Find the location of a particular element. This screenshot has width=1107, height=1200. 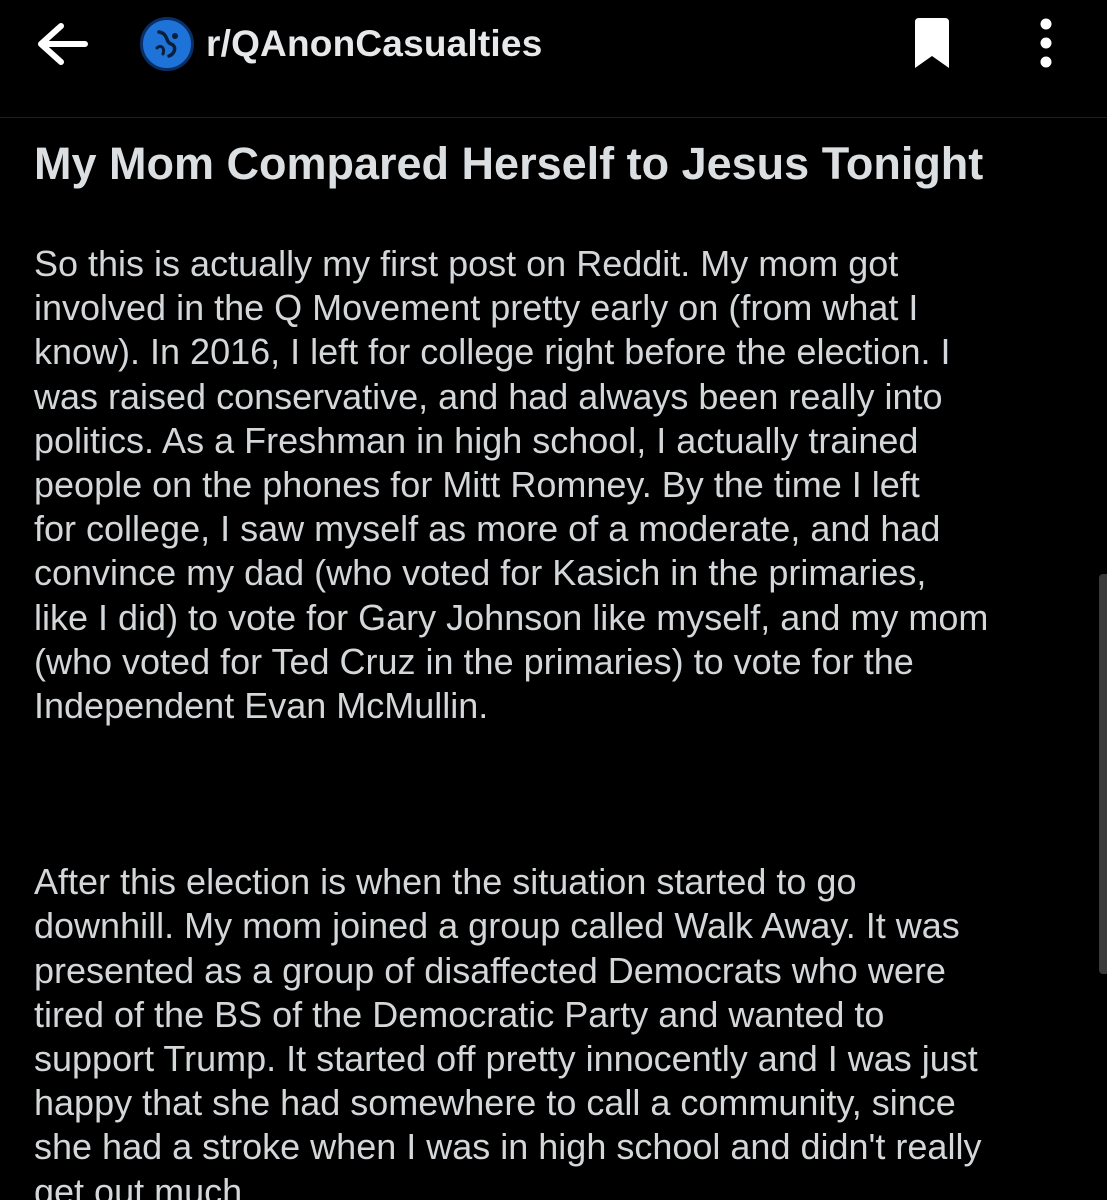

more-vertical-icon is located at coordinates (1046, 43).